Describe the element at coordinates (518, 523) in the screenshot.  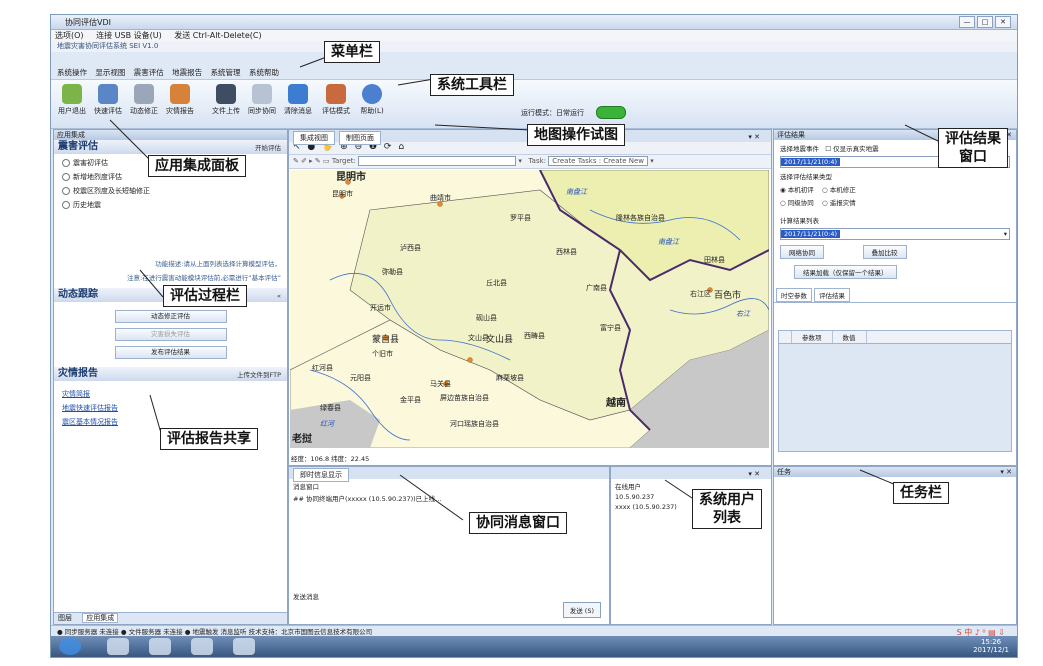
I see `annotation-collab-window: 协同消息窗口` at that location.